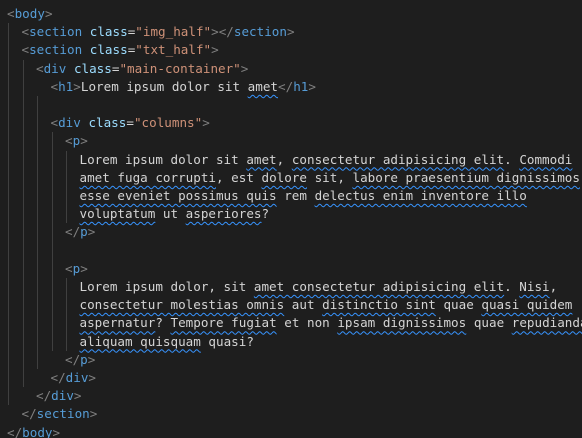 This screenshot has height=438, width=582. I want to click on code-tag-name: body, so click(37, 431).